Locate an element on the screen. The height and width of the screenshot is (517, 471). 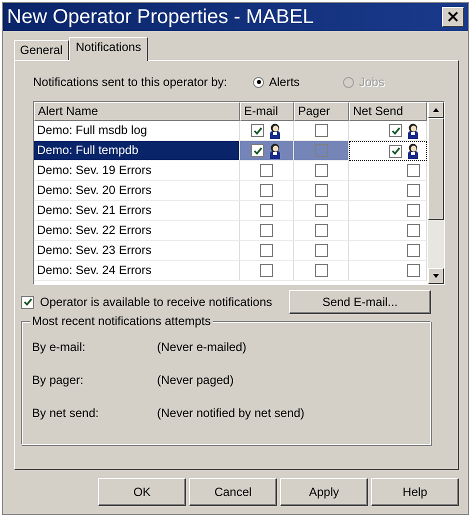
table-cell: Demo: Sev. 19 Errors is located at coordinates (137, 171).